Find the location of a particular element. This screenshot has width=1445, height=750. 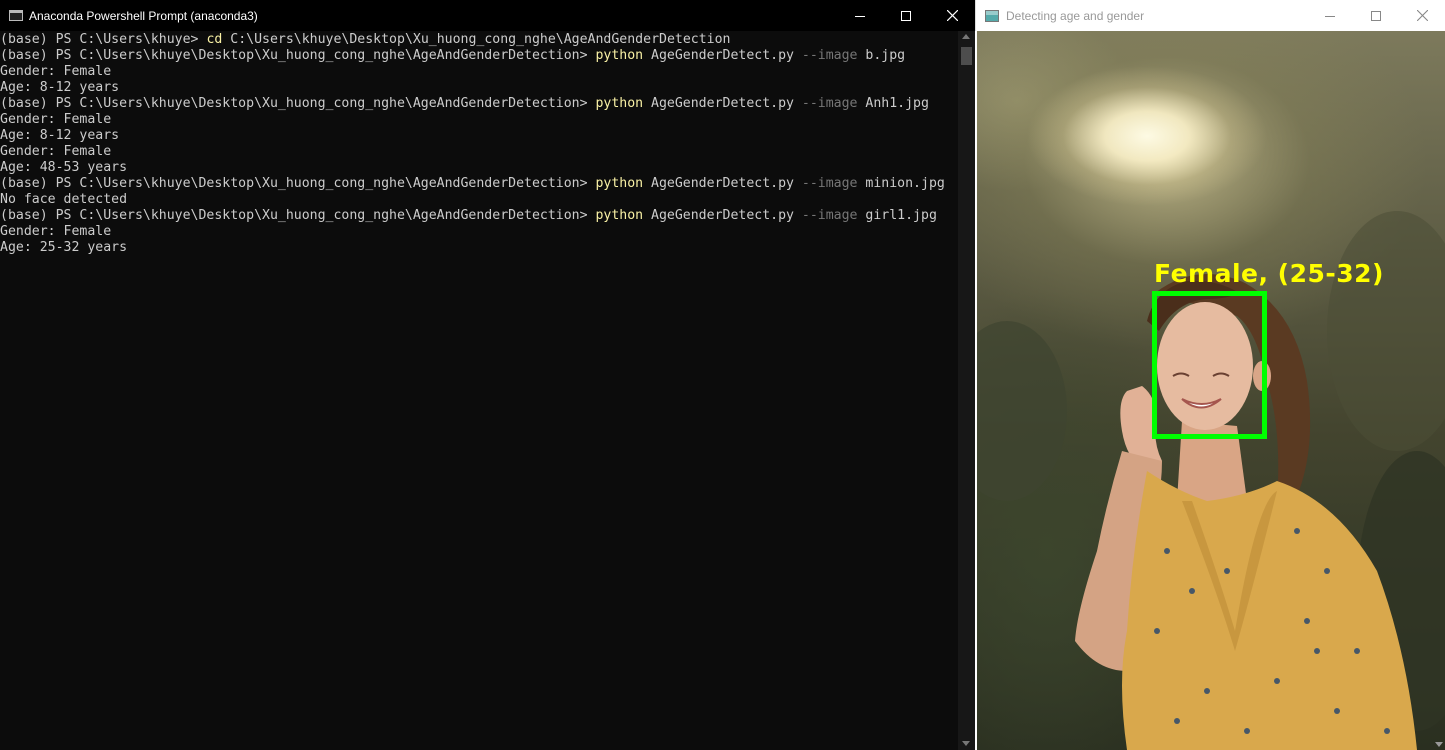

terminal-scrollbar is located at coordinates (966, 390).